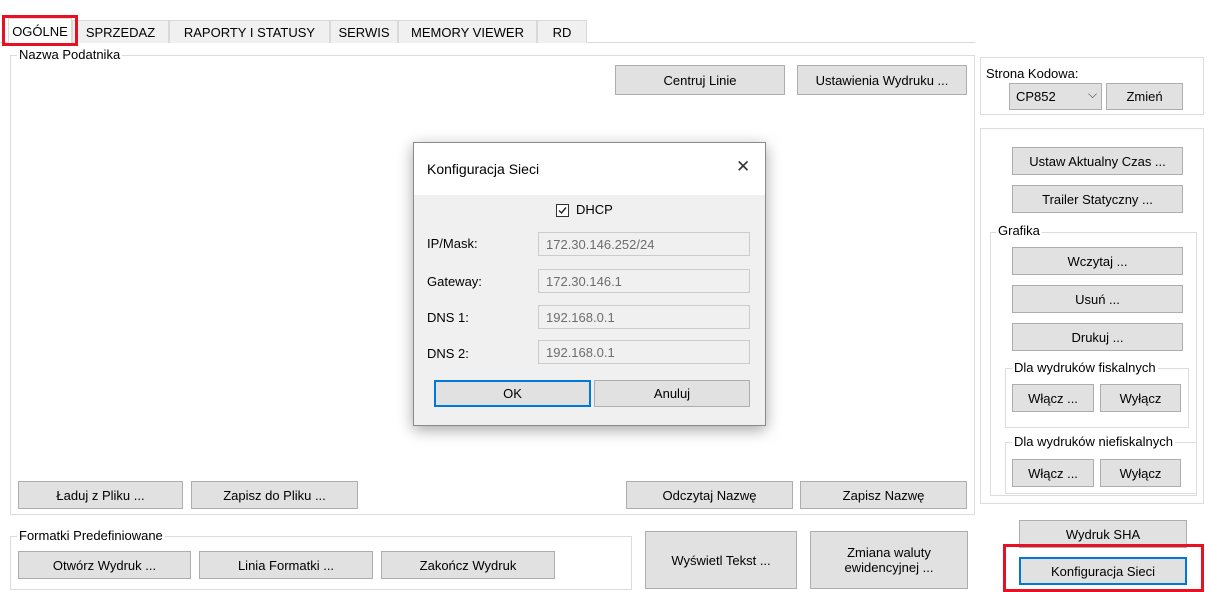  What do you see at coordinates (91, 535) in the screenshot?
I see `formatki-label: Formatki Predefiniowane` at bounding box center [91, 535].